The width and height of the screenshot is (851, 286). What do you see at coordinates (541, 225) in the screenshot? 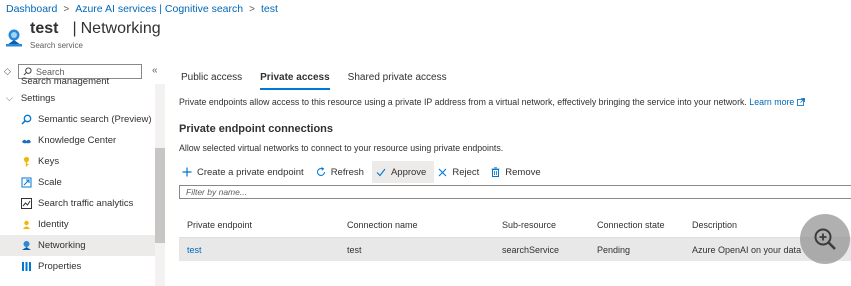
I see `column-header-sub-resource: Sub-resource` at bounding box center [541, 225].